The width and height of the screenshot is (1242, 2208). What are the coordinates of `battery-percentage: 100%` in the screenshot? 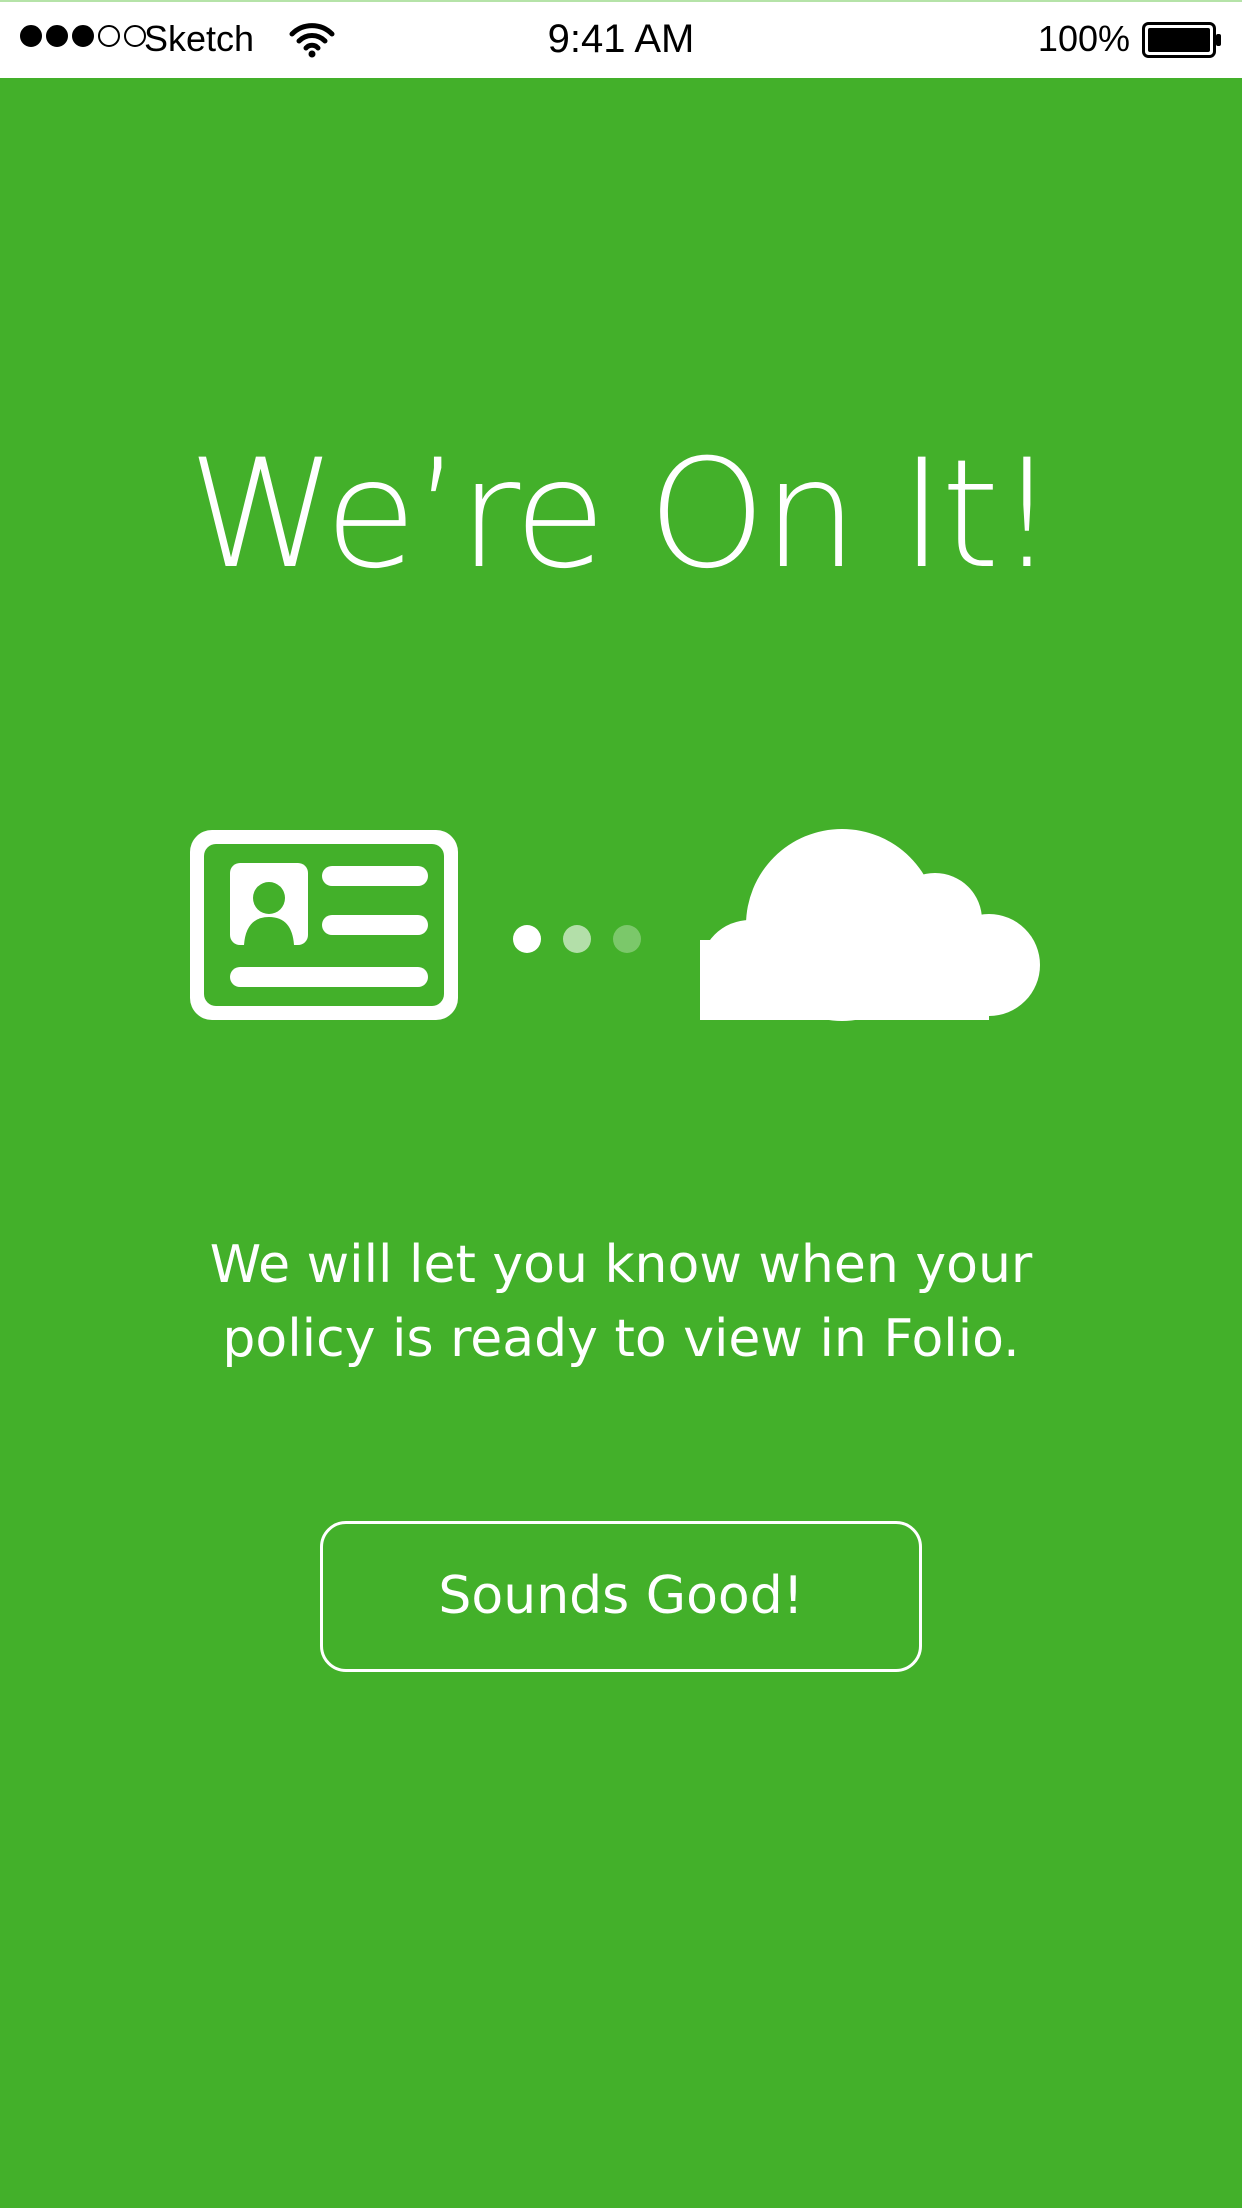 It's located at (1083, 38).